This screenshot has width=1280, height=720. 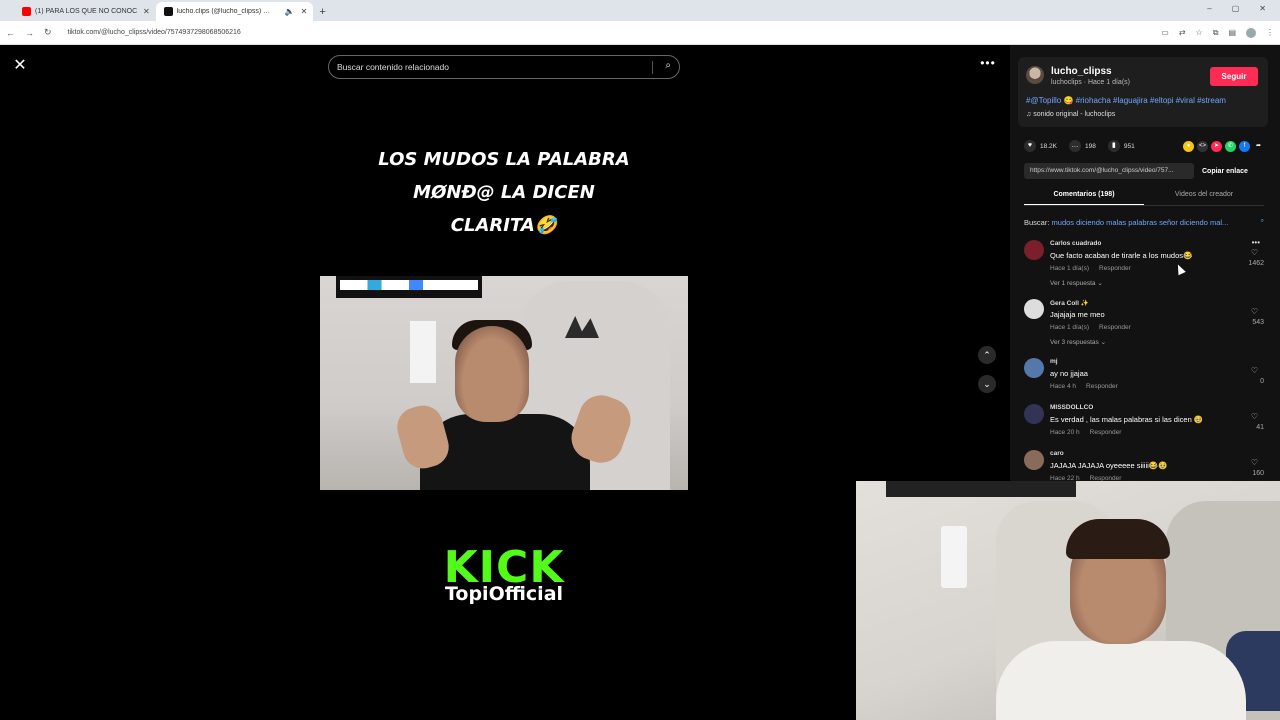 I want to click on next-video-button: ⌄, so click(x=987, y=384).